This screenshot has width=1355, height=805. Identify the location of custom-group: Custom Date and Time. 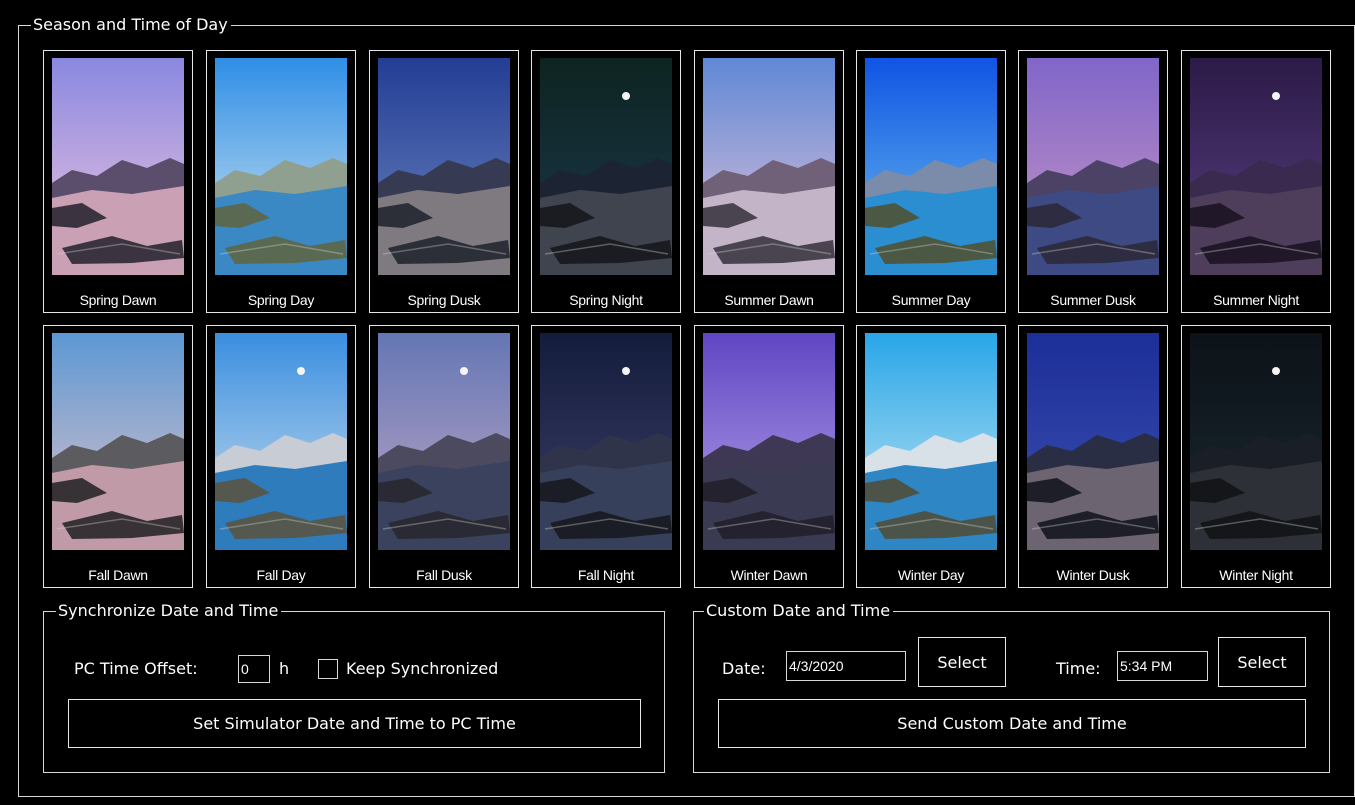
(1011, 687).